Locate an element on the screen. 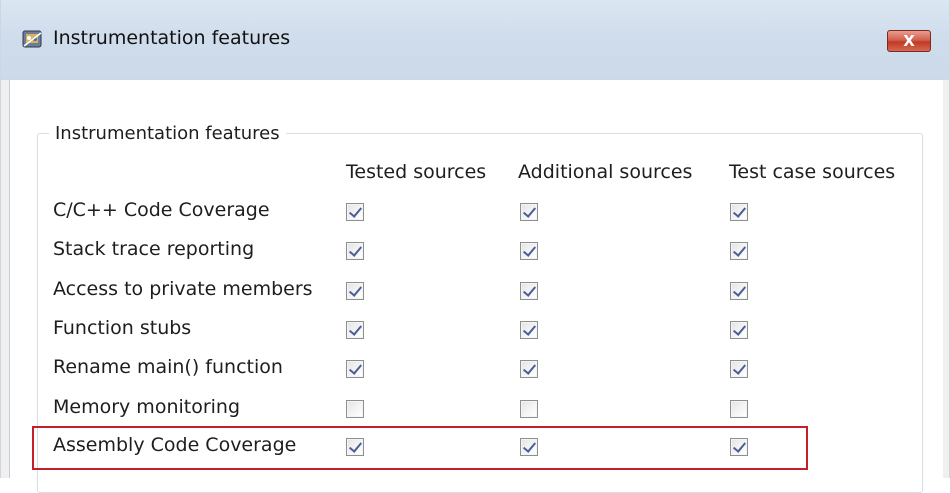 Image resolution: width=950 pixels, height=493 pixels. feature-label-function-stubs: Function stubs is located at coordinates (122, 328).